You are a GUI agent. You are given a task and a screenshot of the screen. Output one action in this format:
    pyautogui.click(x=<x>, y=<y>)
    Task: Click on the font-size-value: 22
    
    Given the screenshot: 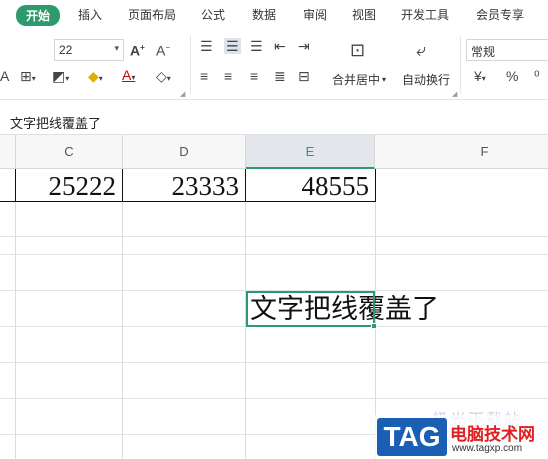 What is the action you would take?
    pyautogui.click(x=66, y=50)
    